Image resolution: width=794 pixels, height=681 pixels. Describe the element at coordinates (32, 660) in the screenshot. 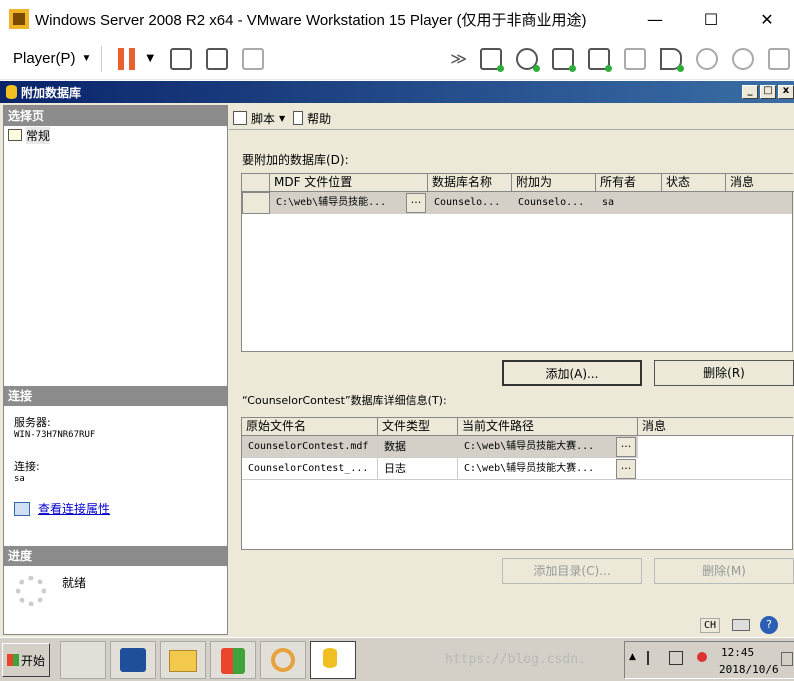

I see `start-label: 开始` at that location.